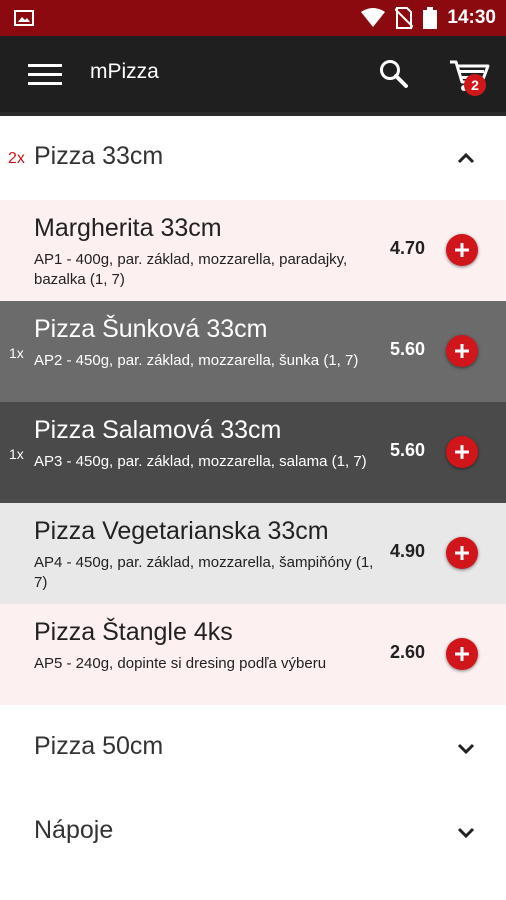  What do you see at coordinates (181, 531) in the screenshot?
I see `item-name: Pizza Vegetarianska 33cm` at bounding box center [181, 531].